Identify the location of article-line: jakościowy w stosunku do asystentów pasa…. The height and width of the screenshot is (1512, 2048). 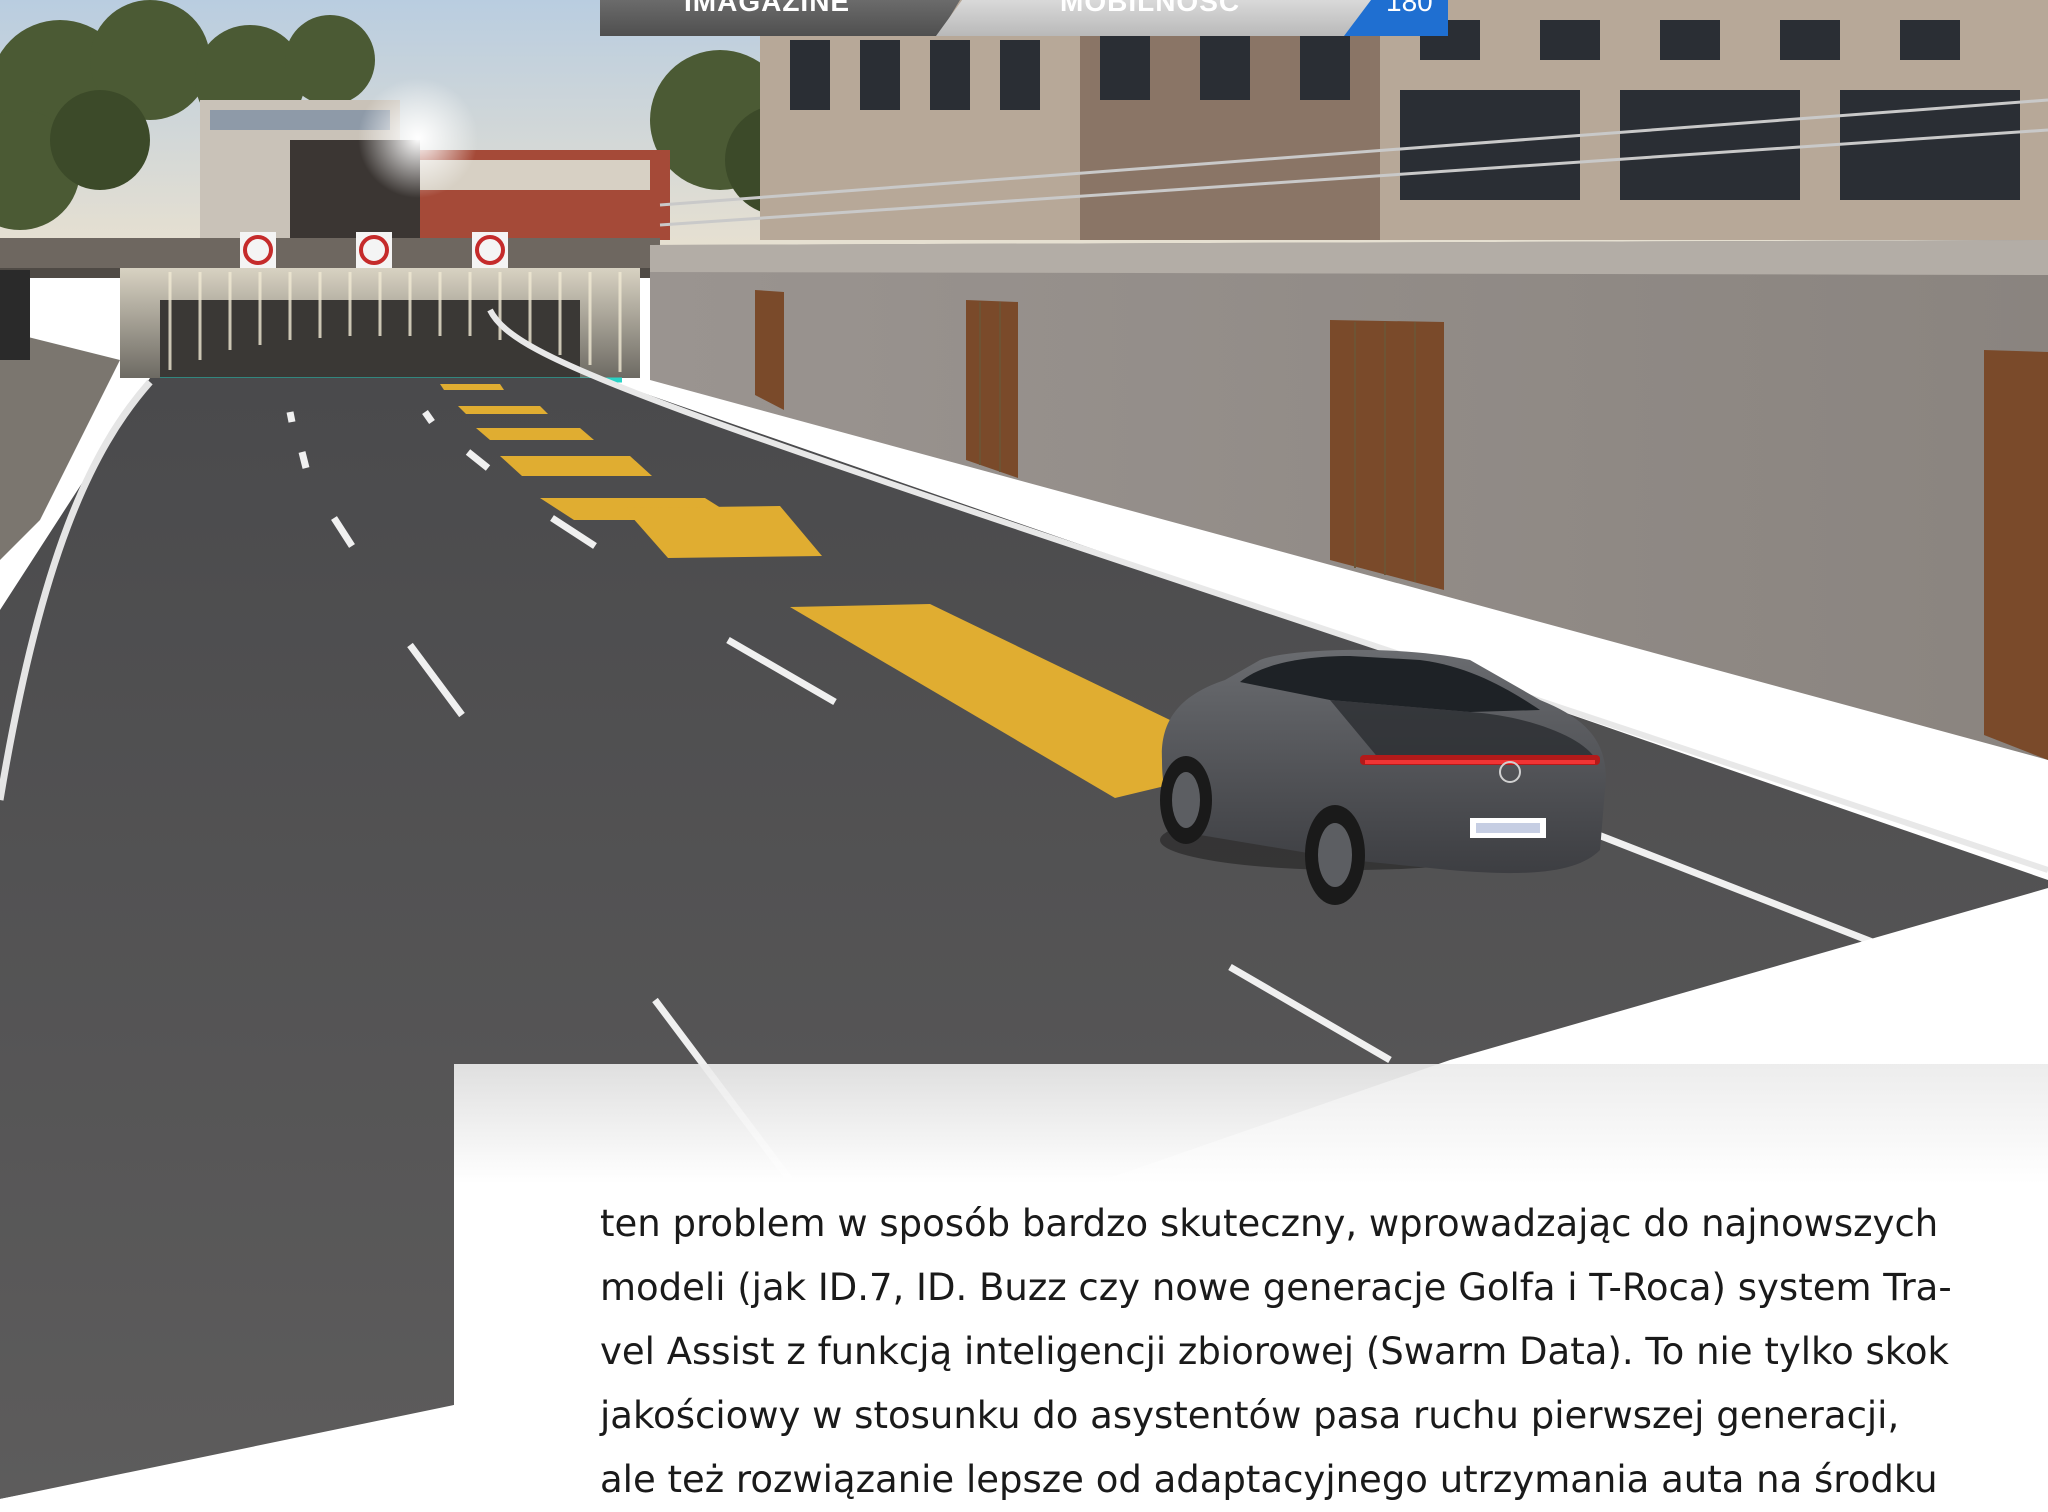
(1250, 1415).